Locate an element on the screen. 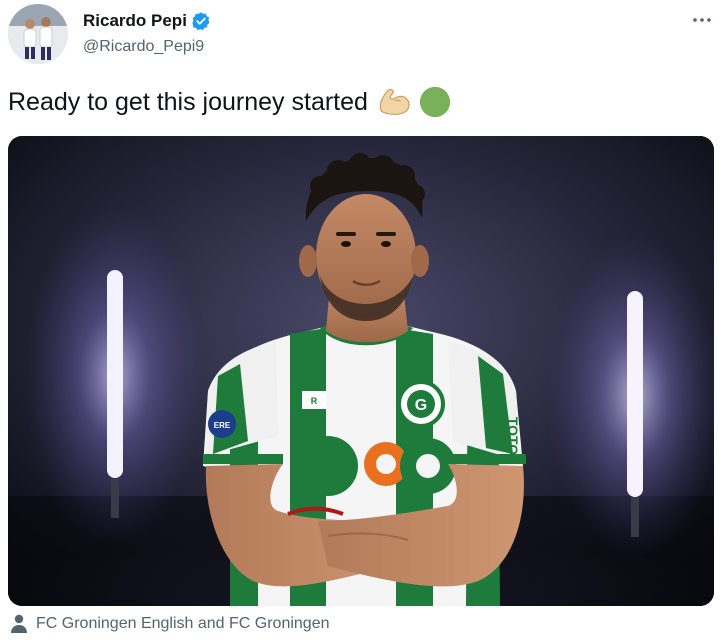 The height and width of the screenshot is (640, 722). flexed-biceps-emoji-icon is located at coordinates (393, 102).